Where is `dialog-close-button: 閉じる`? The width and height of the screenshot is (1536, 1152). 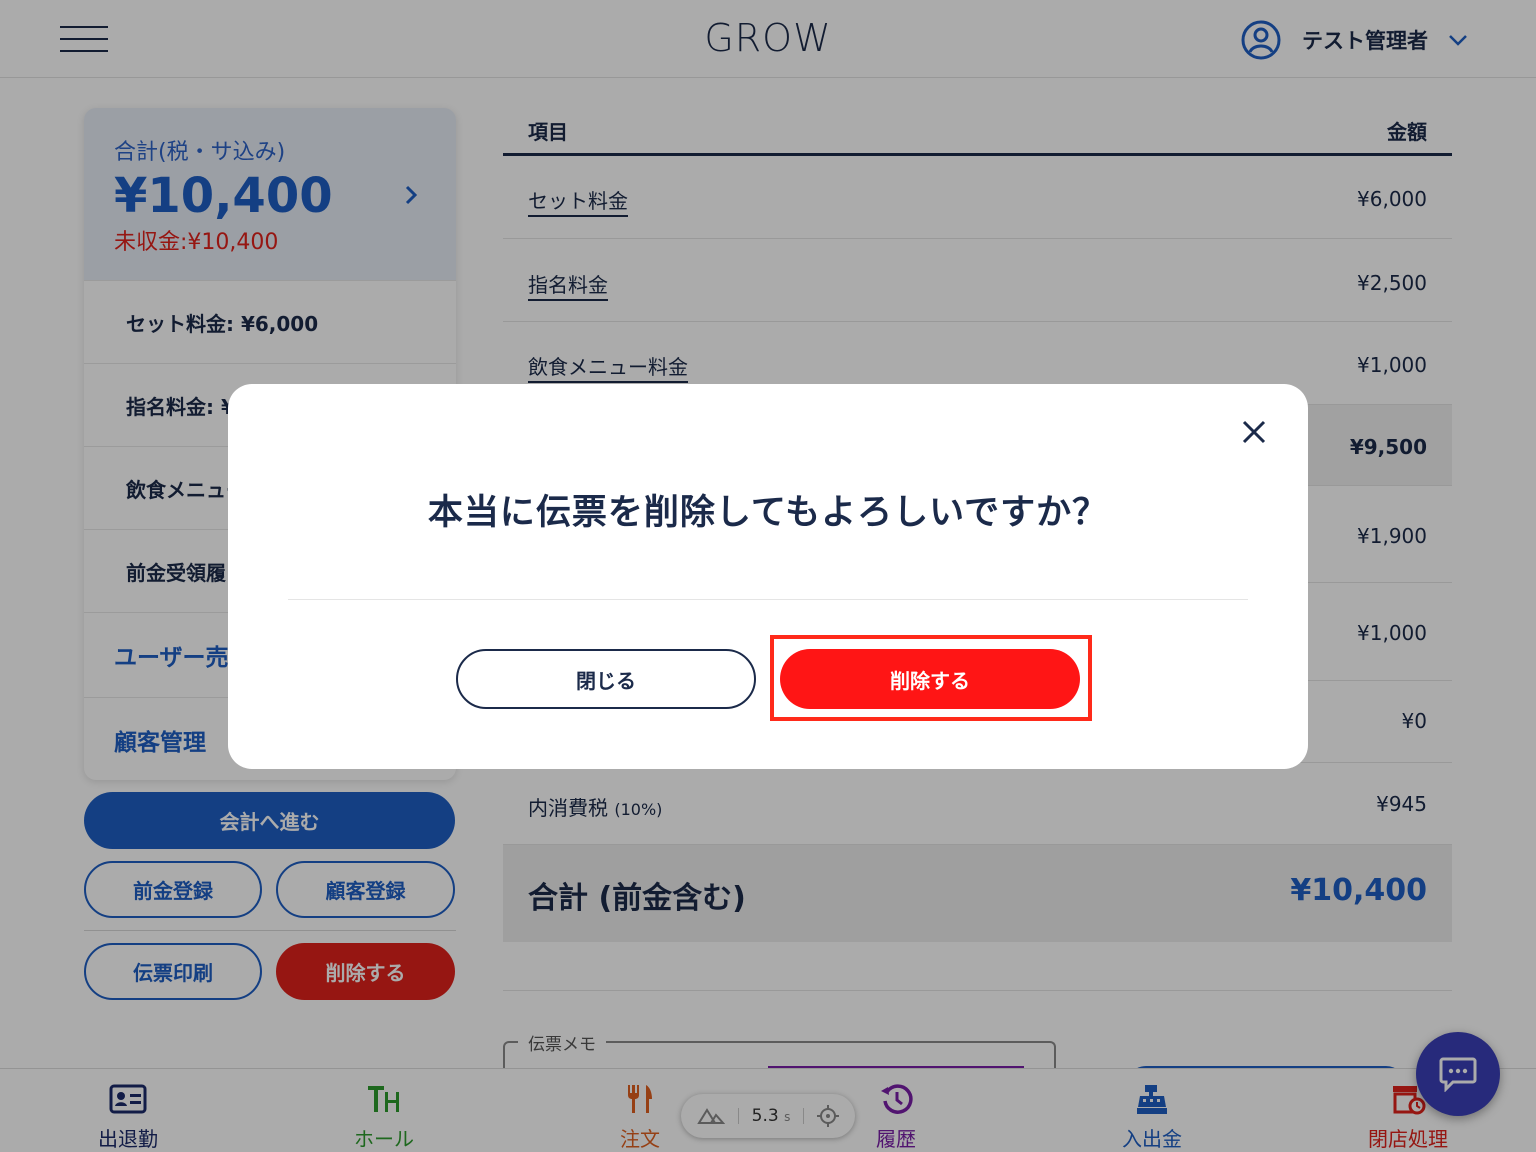 dialog-close-button: 閉じる is located at coordinates (606, 679).